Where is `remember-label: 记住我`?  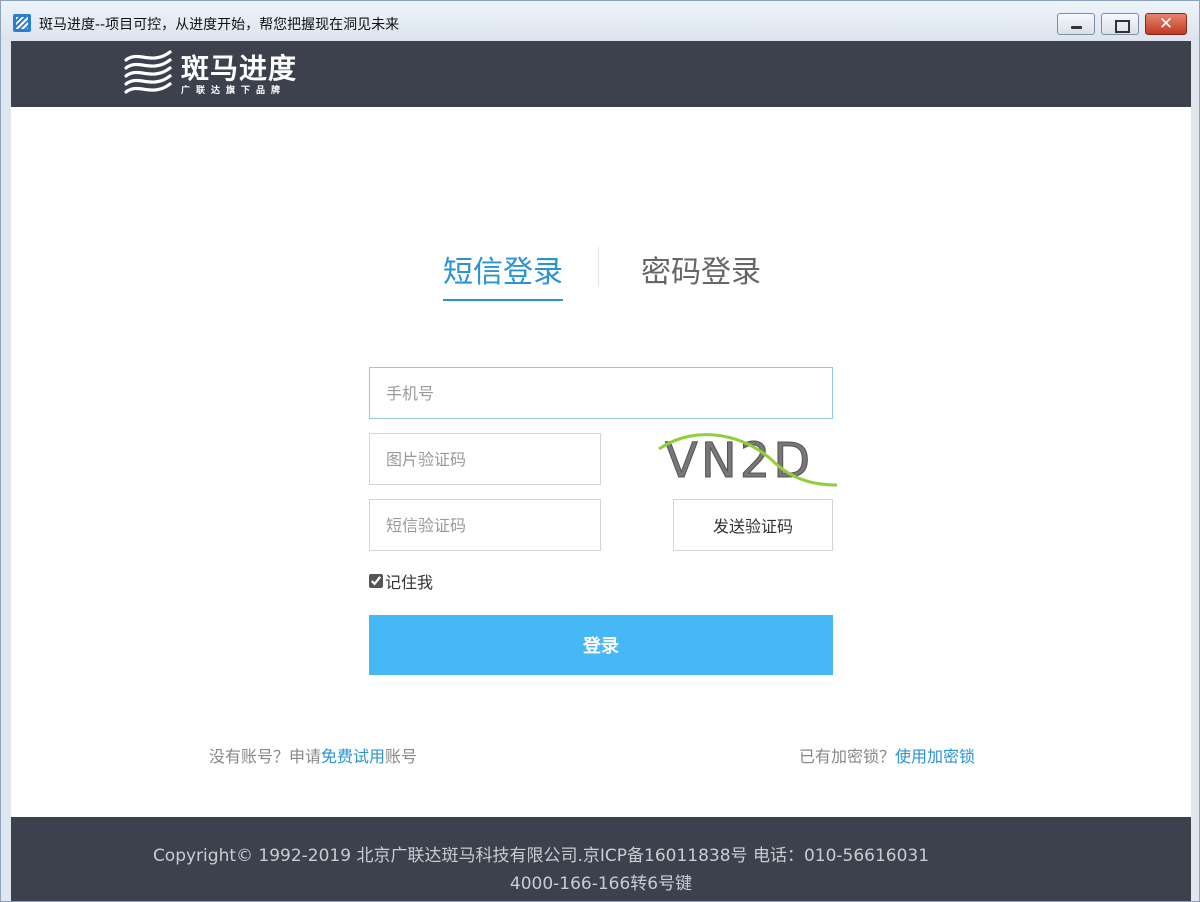 remember-label: 记住我 is located at coordinates (409, 582).